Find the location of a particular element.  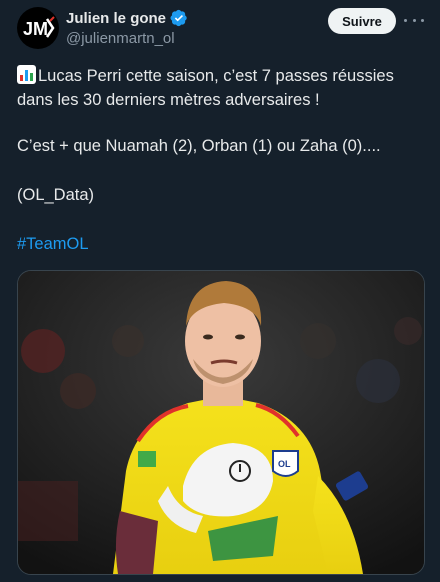

tweet-header: JM Julien le gone @julienmartn_ol Suivre is located at coordinates (220, 30).